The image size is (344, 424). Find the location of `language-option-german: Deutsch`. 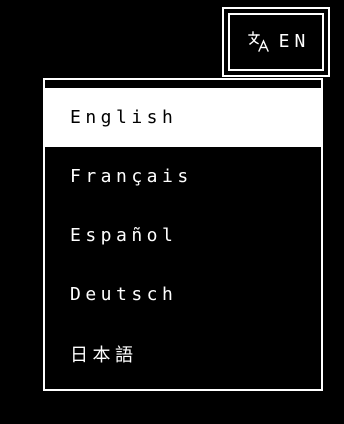

language-option-german: Deutsch is located at coordinates (183, 294).